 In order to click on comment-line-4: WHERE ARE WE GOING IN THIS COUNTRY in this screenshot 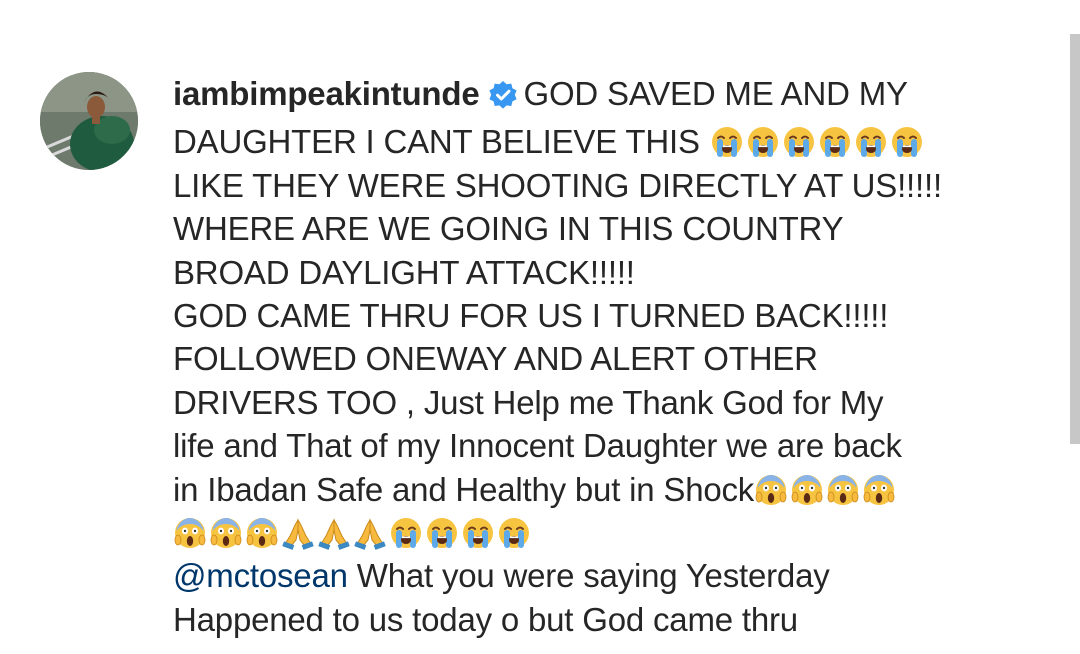, I will do `click(600, 228)`.